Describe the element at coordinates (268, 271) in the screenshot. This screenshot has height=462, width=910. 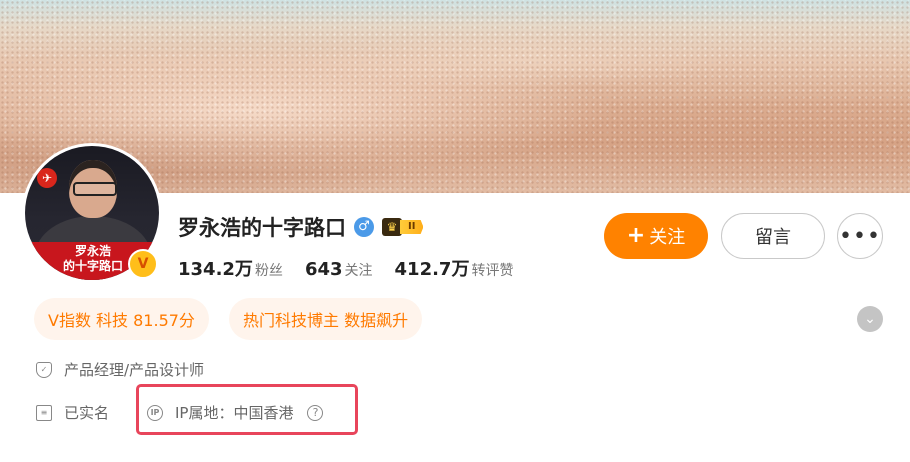
I see `stat-label: 粉丝` at that location.